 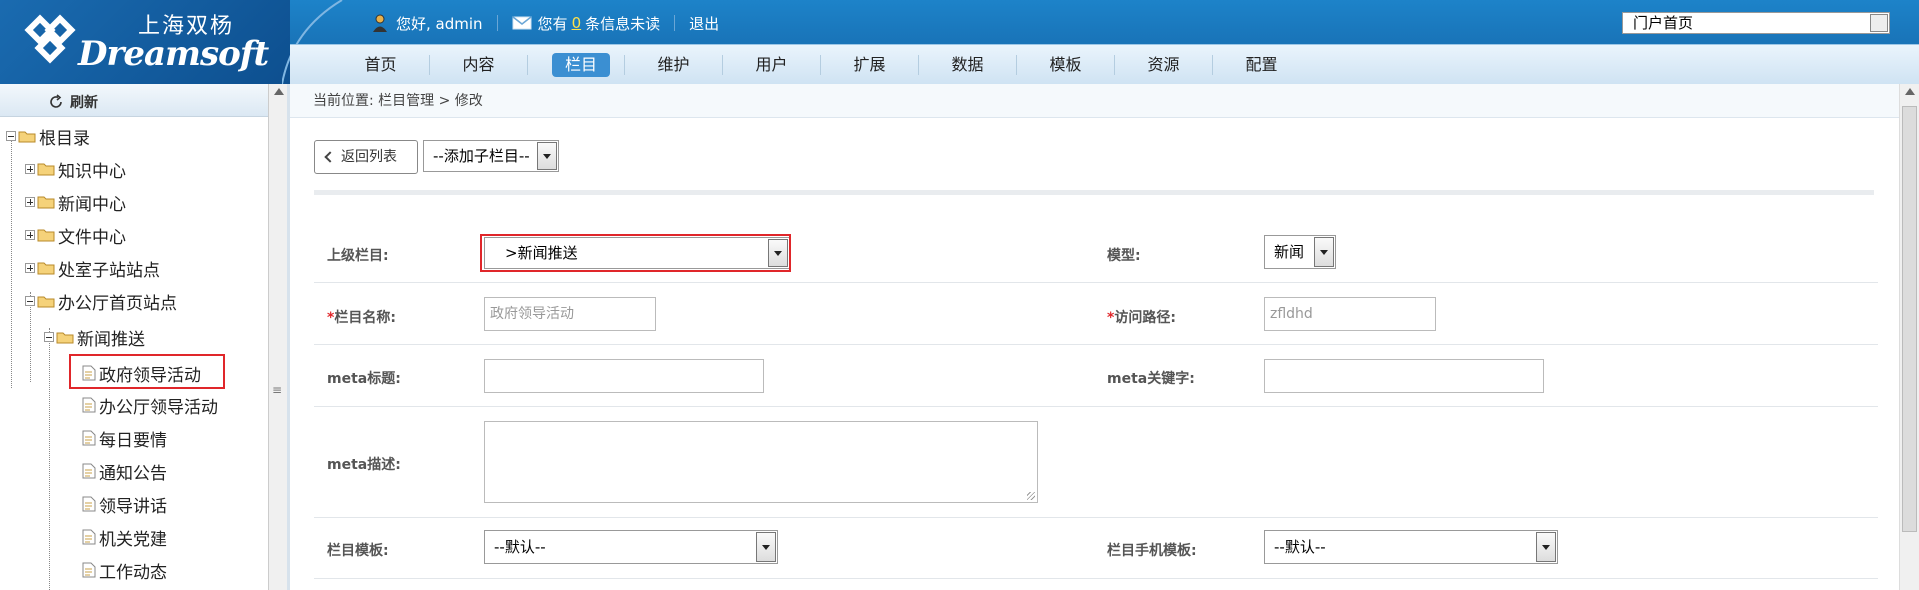 What do you see at coordinates (1124, 256) in the screenshot?
I see `model-label: 模型:` at bounding box center [1124, 256].